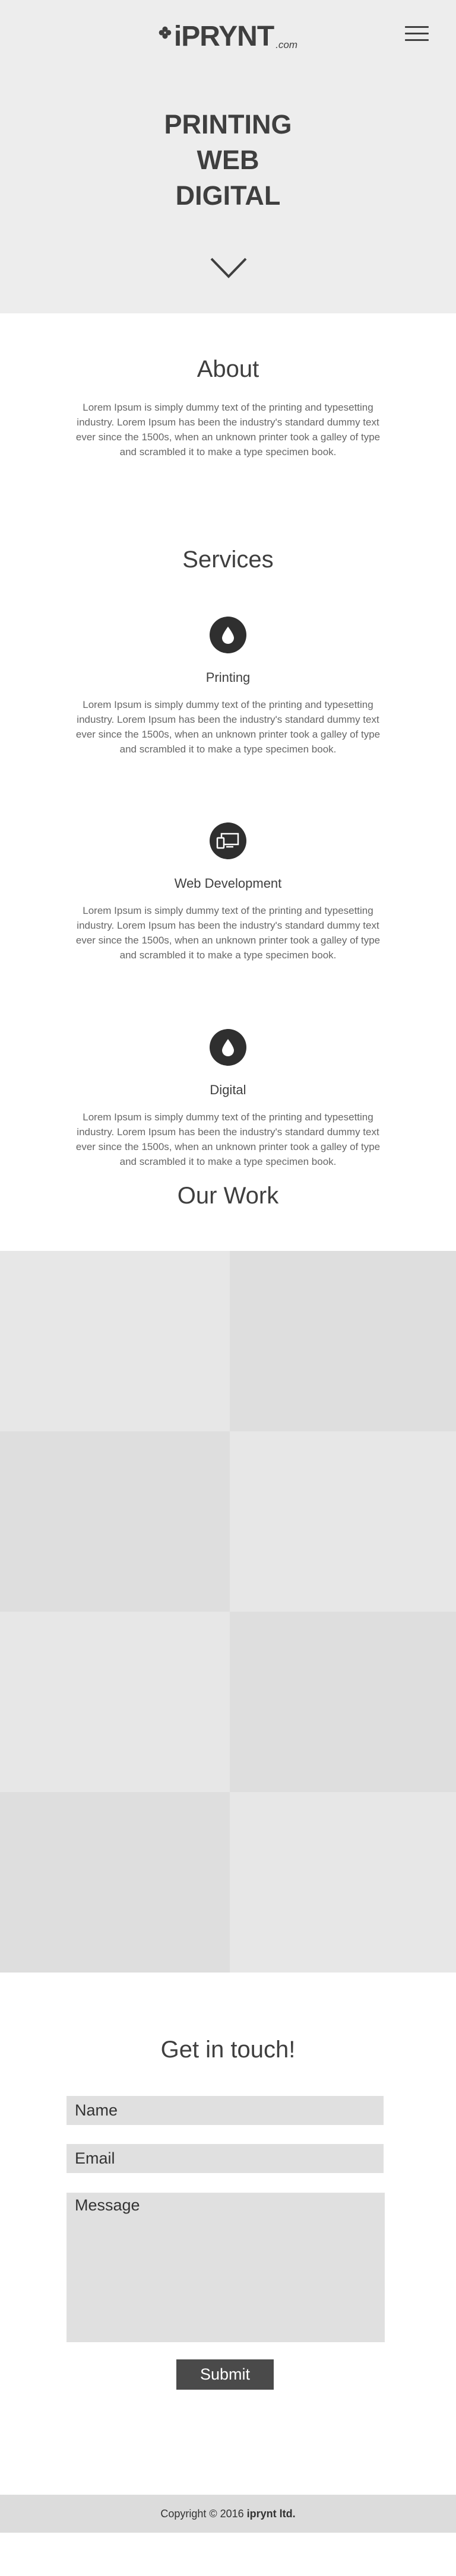 This screenshot has width=456, height=2576. I want to click on contact-title: Get in touch!, so click(228, 2050).